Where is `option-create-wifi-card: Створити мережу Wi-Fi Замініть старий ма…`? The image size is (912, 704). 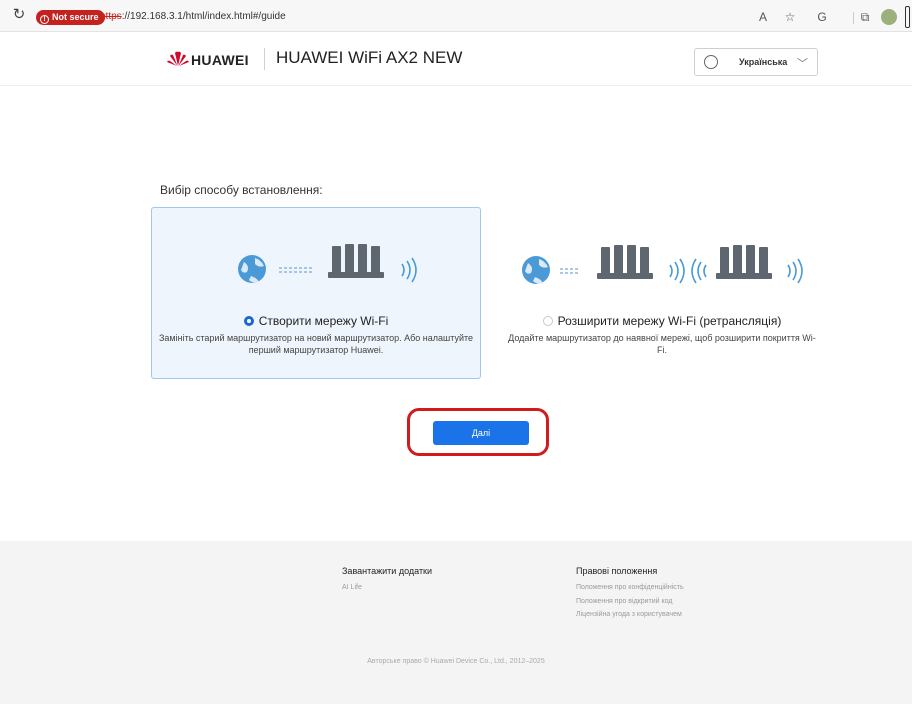
option-create-wifi-card: Створити мережу Wi-Fi Замініть старий ма… is located at coordinates (316, 293).